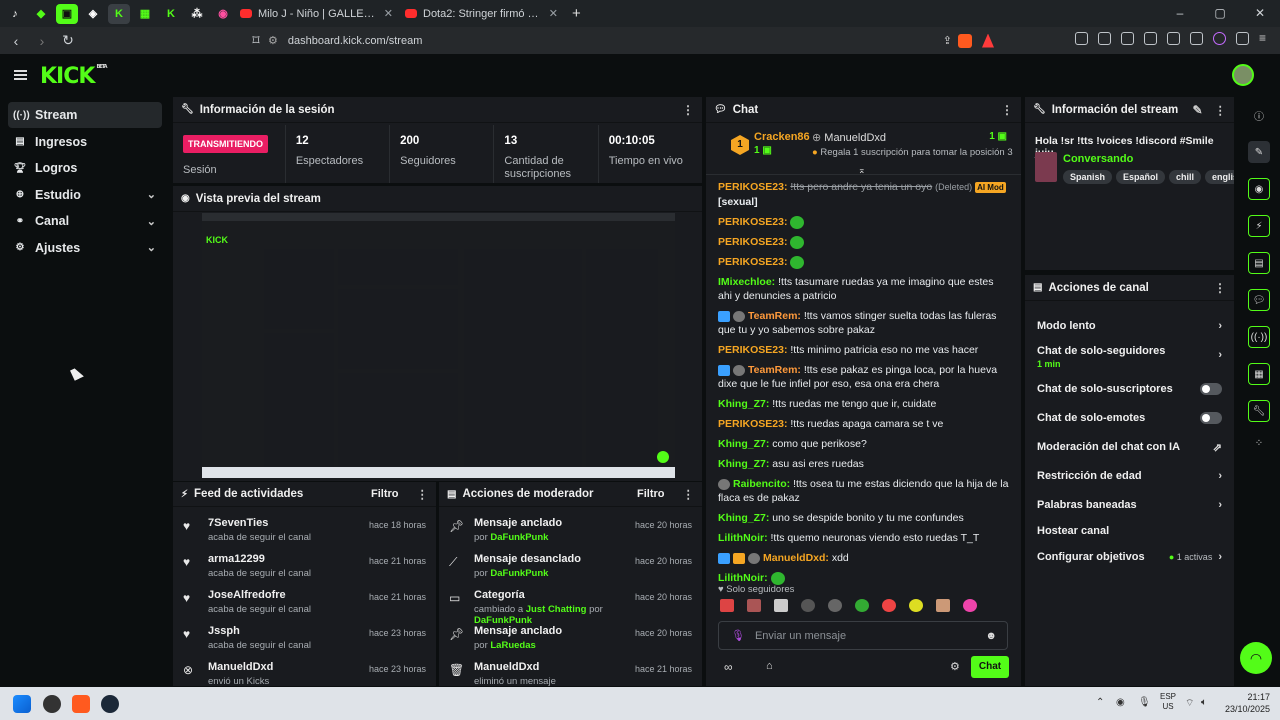 The image size is (1280, 720). I want to click on chevron-up-icon: ⌃, so click(1100, 702).